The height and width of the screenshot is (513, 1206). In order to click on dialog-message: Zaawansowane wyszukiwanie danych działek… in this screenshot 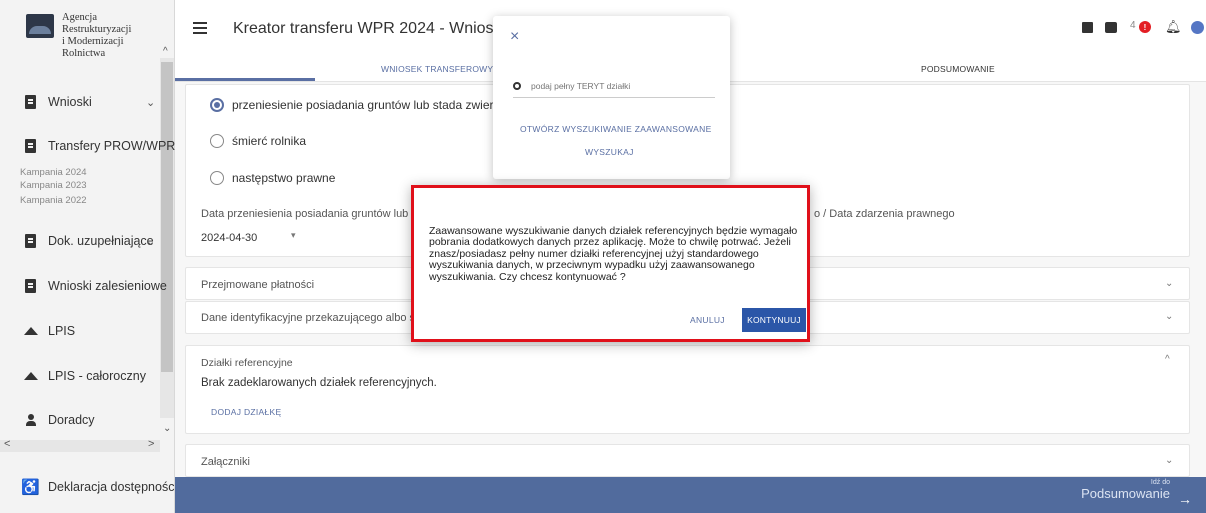, I will do `click(613, 254)`.